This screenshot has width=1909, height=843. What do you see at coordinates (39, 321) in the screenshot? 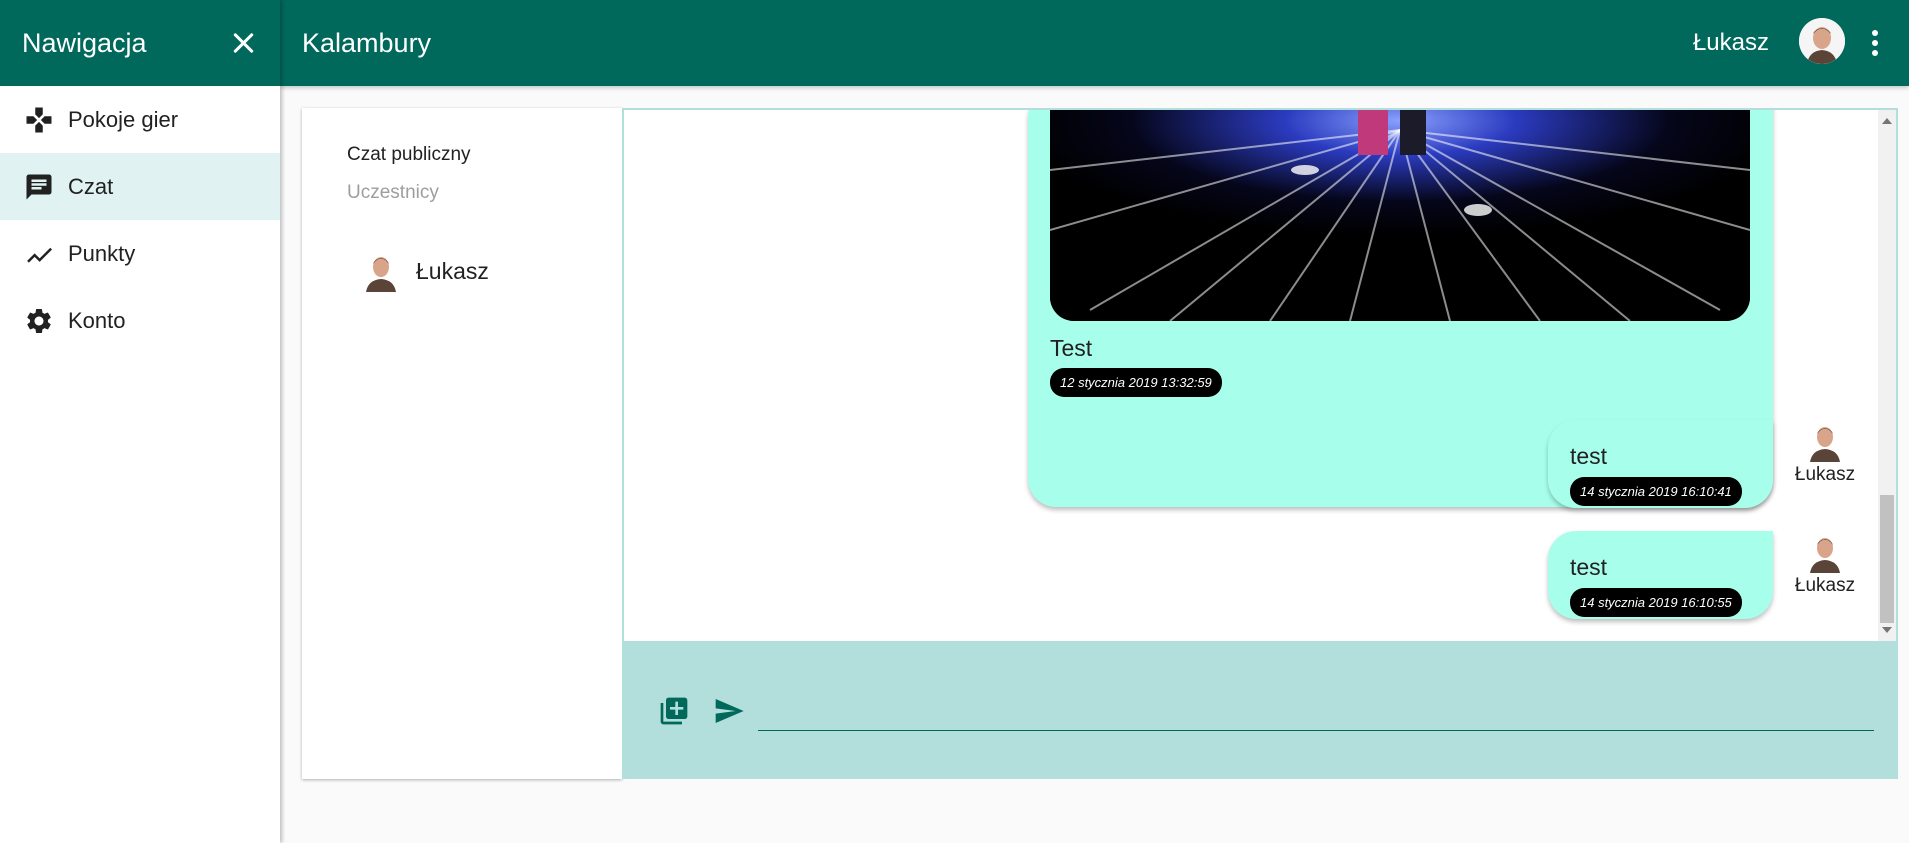
I see `settings-icon` at bounding box center [39, 321].